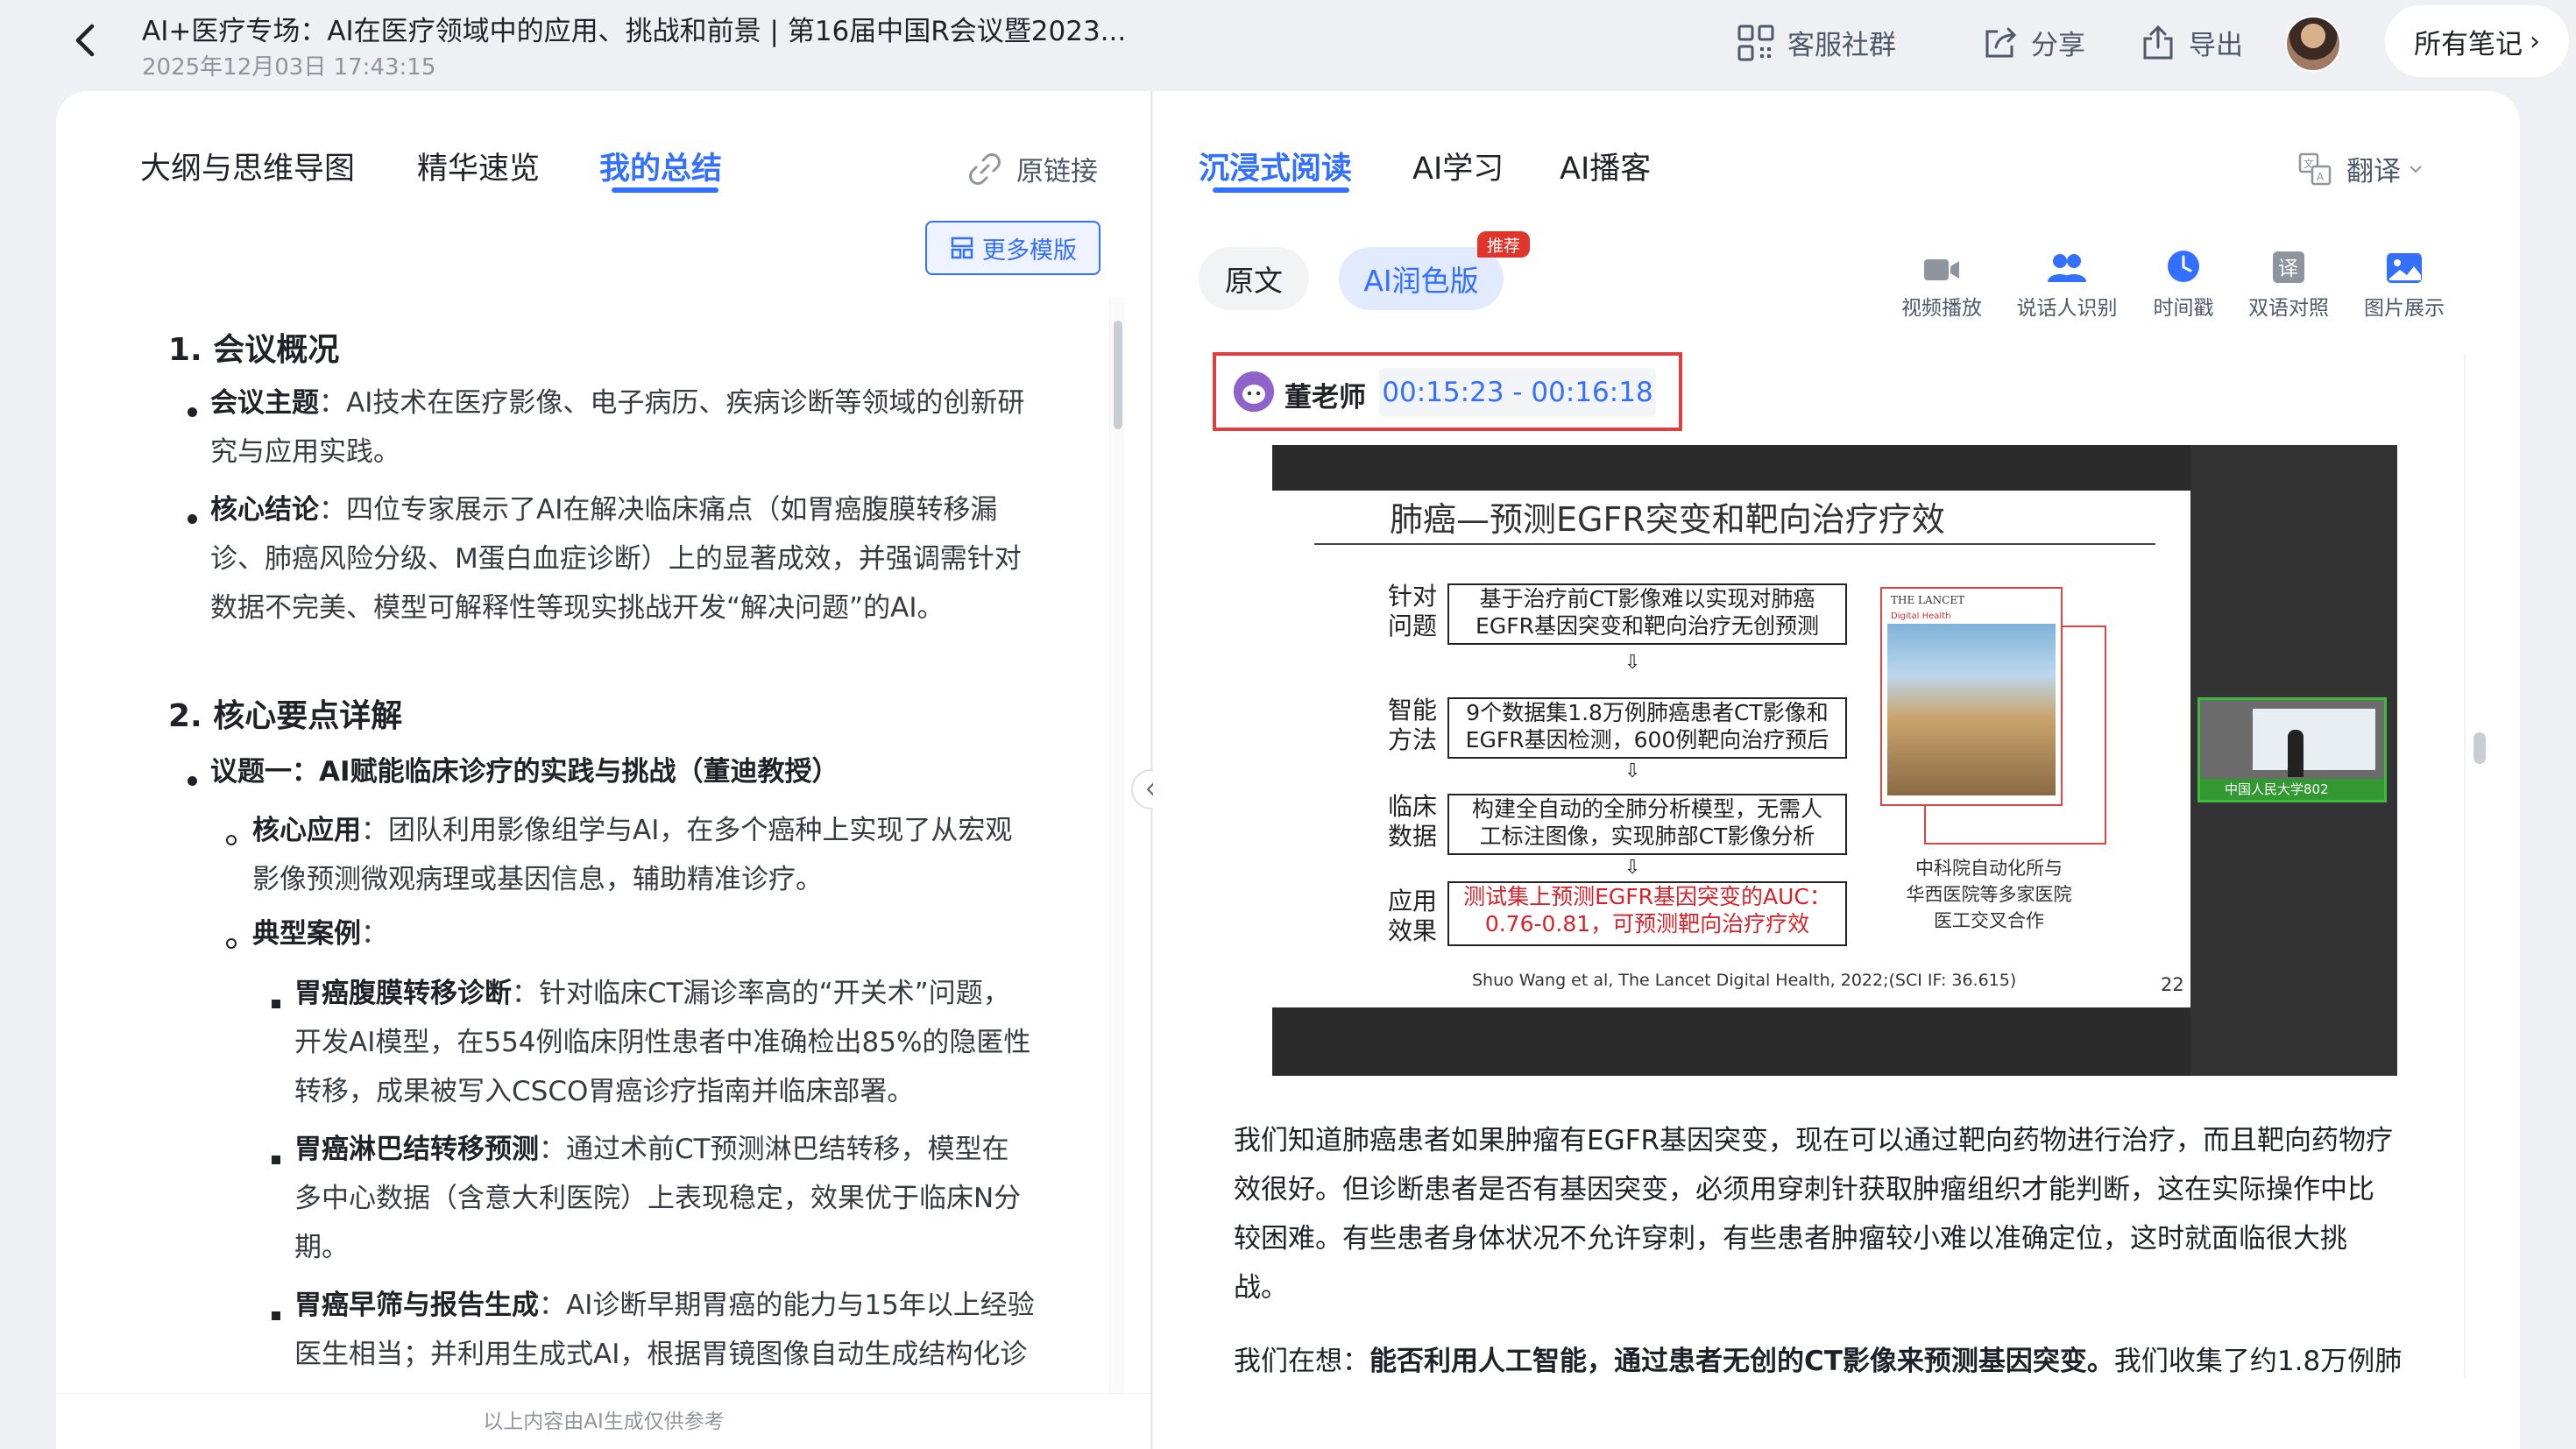  I want to click on video-label: 中国人民大学802, so click(2292, 790).